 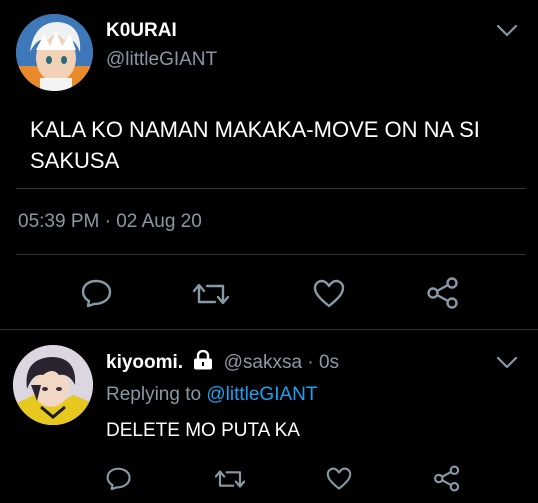 What do you see at coordinates (222, 362) in the screenshot?
I see `reply-tweet-header: kiyoomi. @sakxsa · 0s` at bounding box center [222, 362].